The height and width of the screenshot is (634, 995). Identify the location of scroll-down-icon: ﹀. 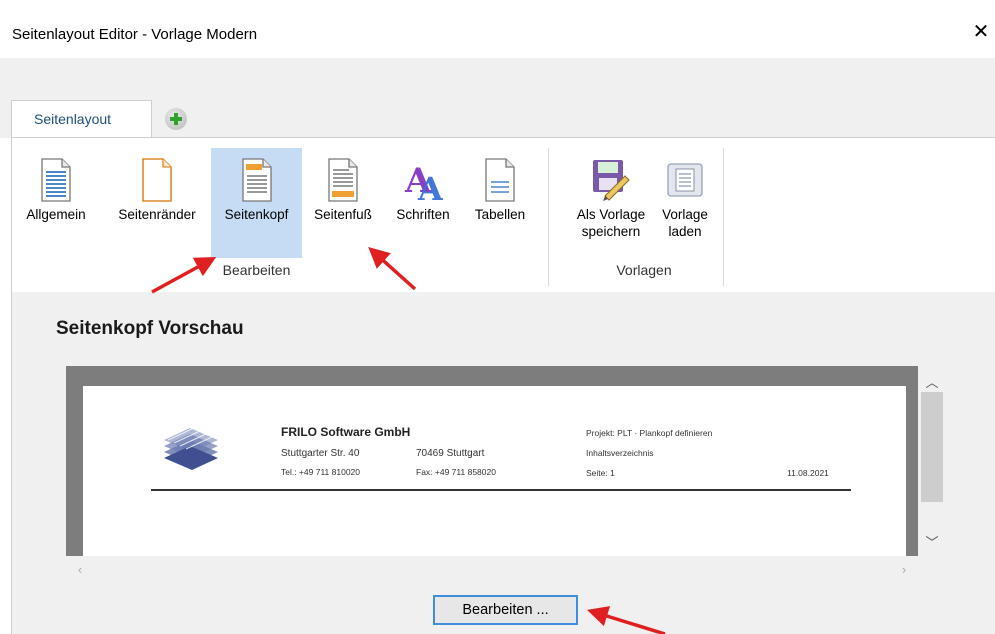
(932, 541).